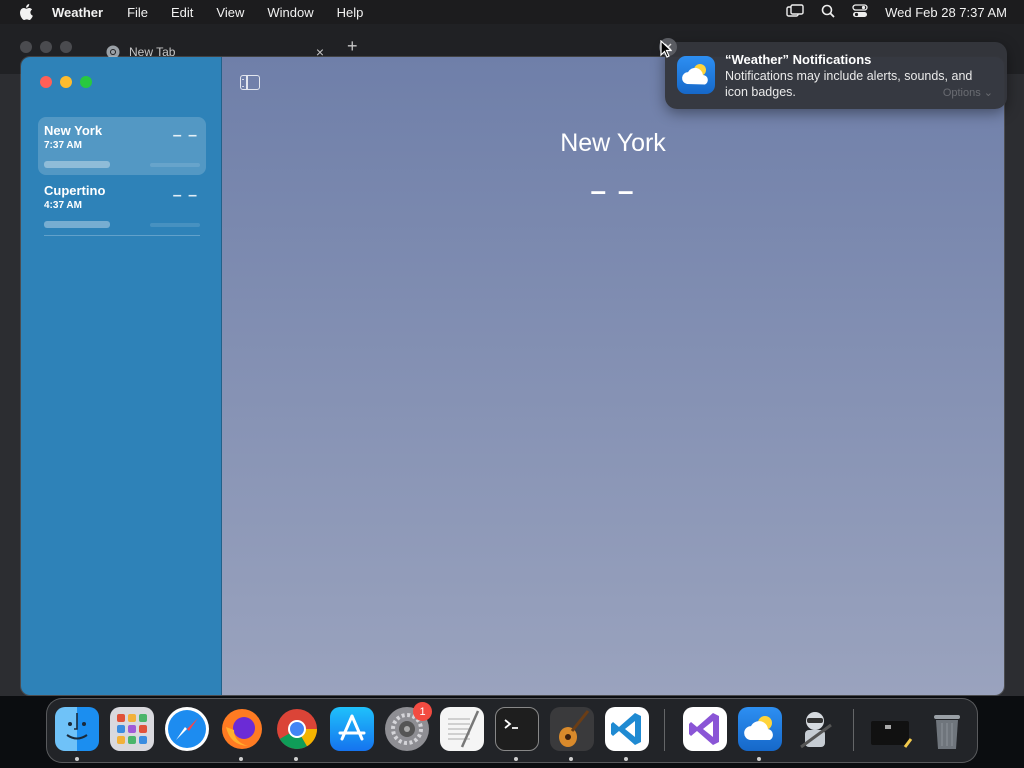 The width and height of the screenshot is (1024, 768). I want to click on dock, so click(512, 730).